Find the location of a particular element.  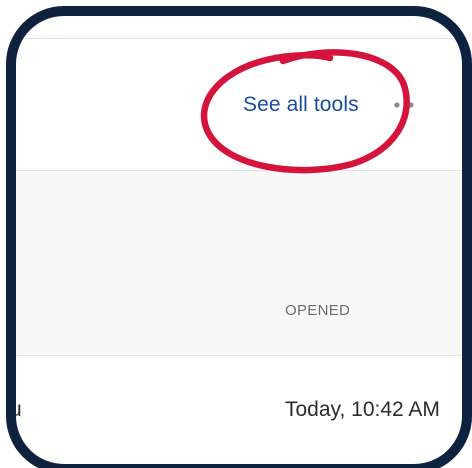

row-name-cell: u is located at coordinates (16, 409).